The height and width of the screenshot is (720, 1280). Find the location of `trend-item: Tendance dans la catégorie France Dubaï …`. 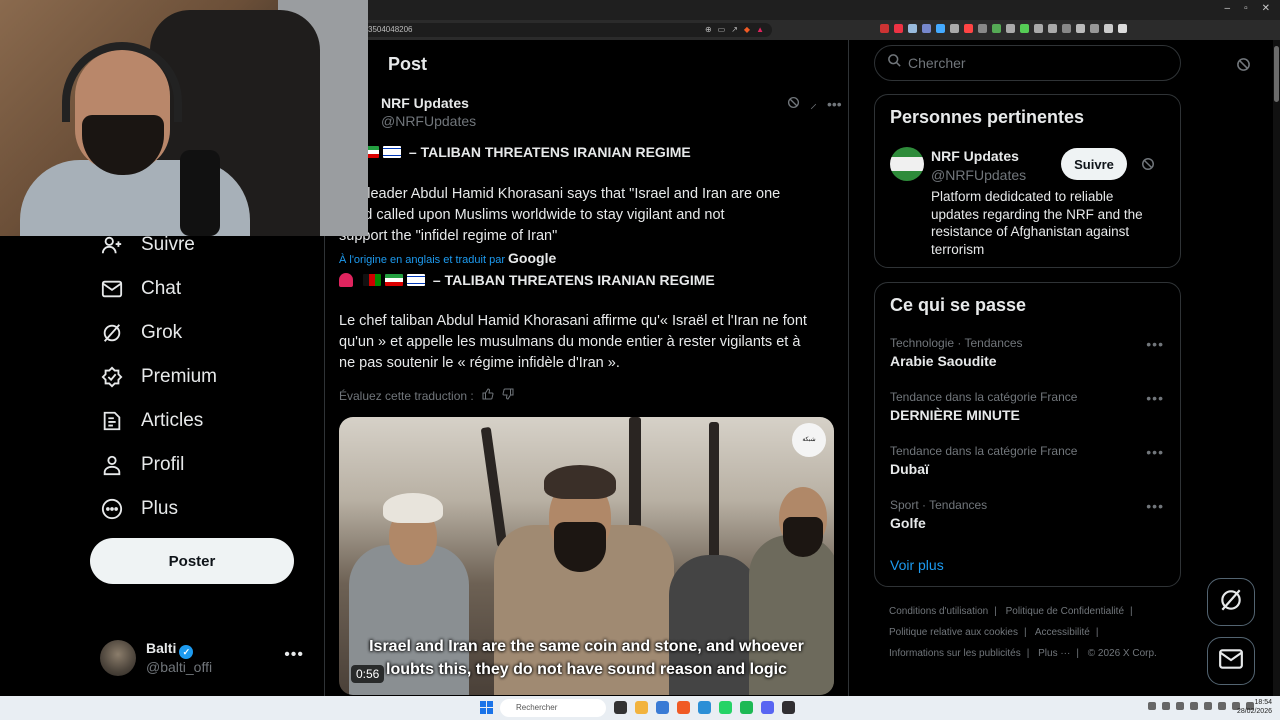

trend-item: Tendance dans la catégorie France Dubaï … is located at coordinates (1030, 460).